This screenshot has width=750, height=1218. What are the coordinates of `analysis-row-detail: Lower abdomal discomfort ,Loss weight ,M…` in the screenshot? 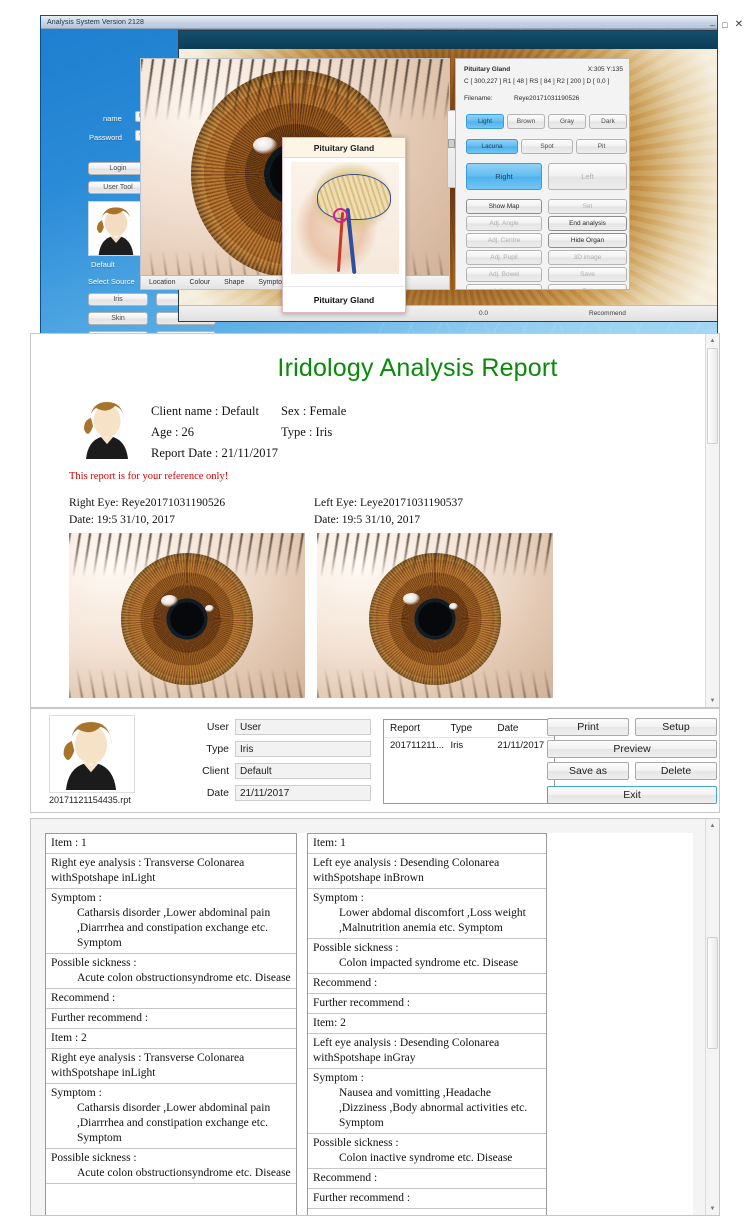 It's located at (432, 920).